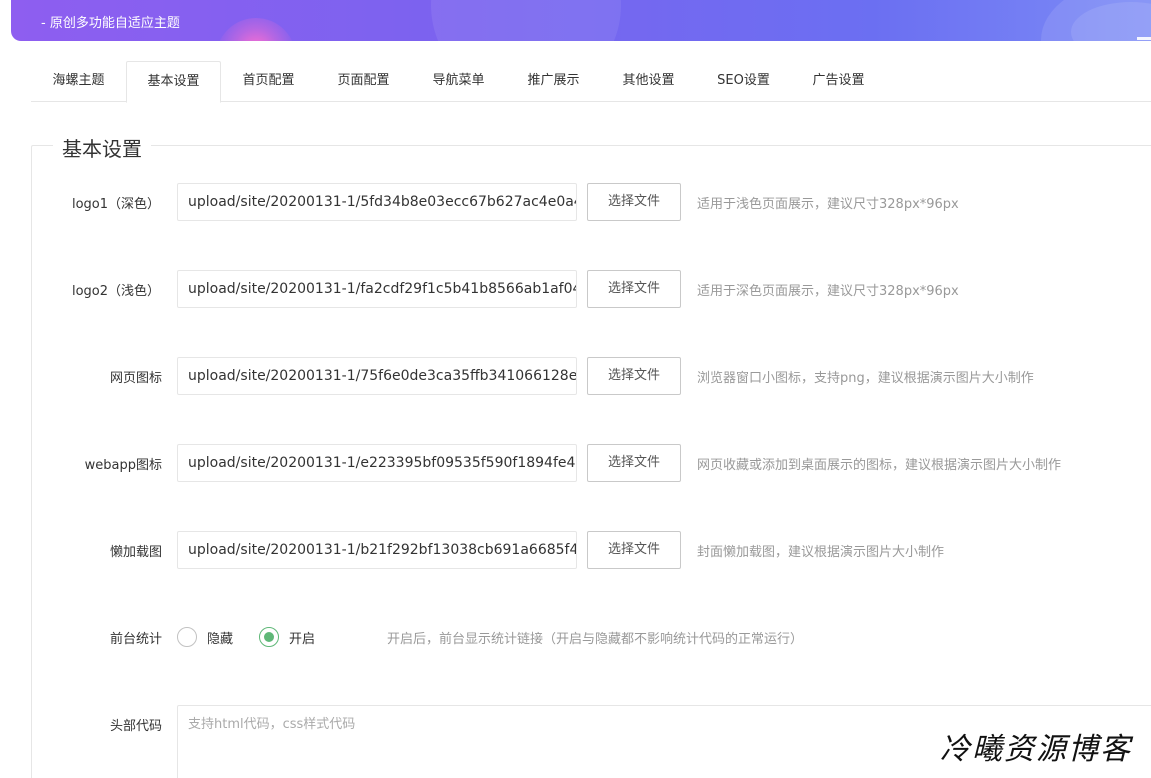 Image resolution: width=1151 pixels, height=778 pixels. Describe the element at coordinates (123, 465) in the screenshot. I see `webapp-icon-label: webapp图标` at that location.